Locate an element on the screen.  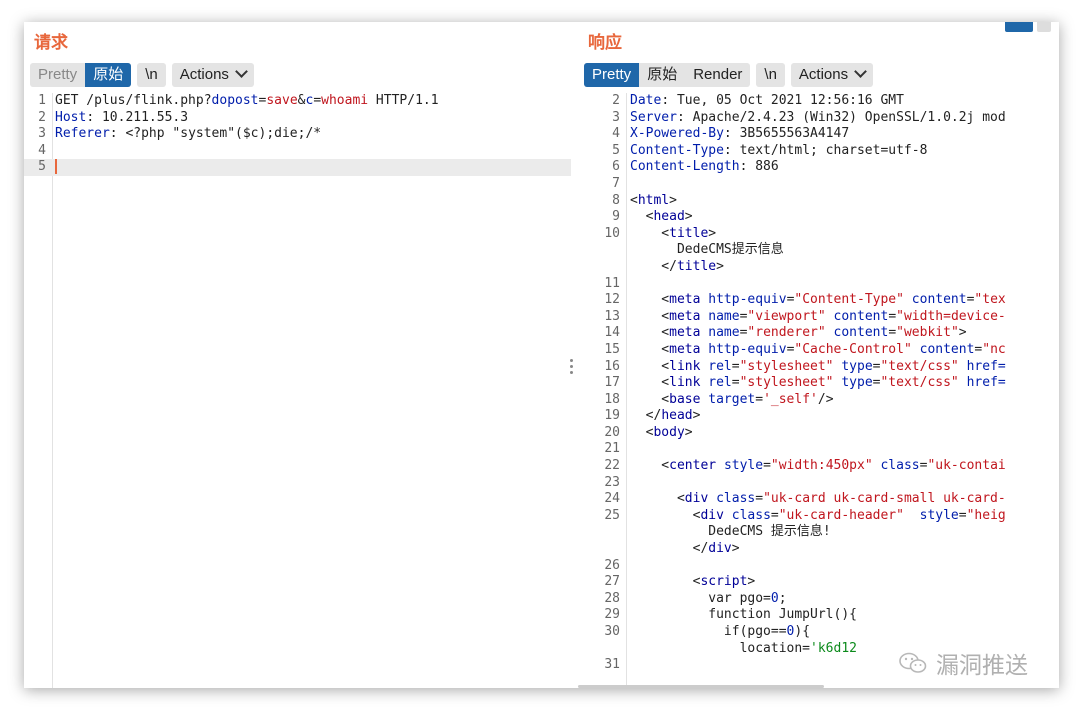
code-token: head is located at coordinates (677, 416).